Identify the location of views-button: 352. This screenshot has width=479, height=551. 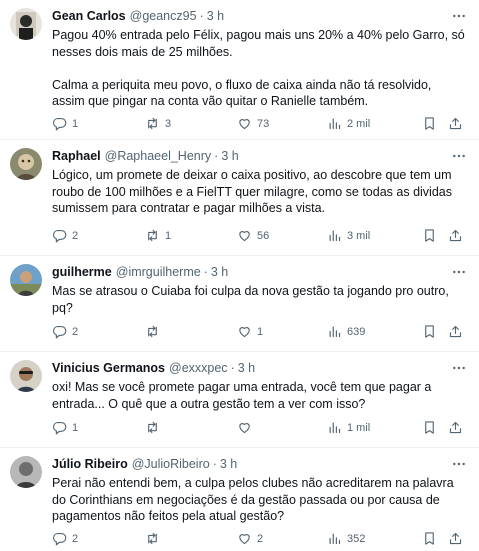
(346, 538).